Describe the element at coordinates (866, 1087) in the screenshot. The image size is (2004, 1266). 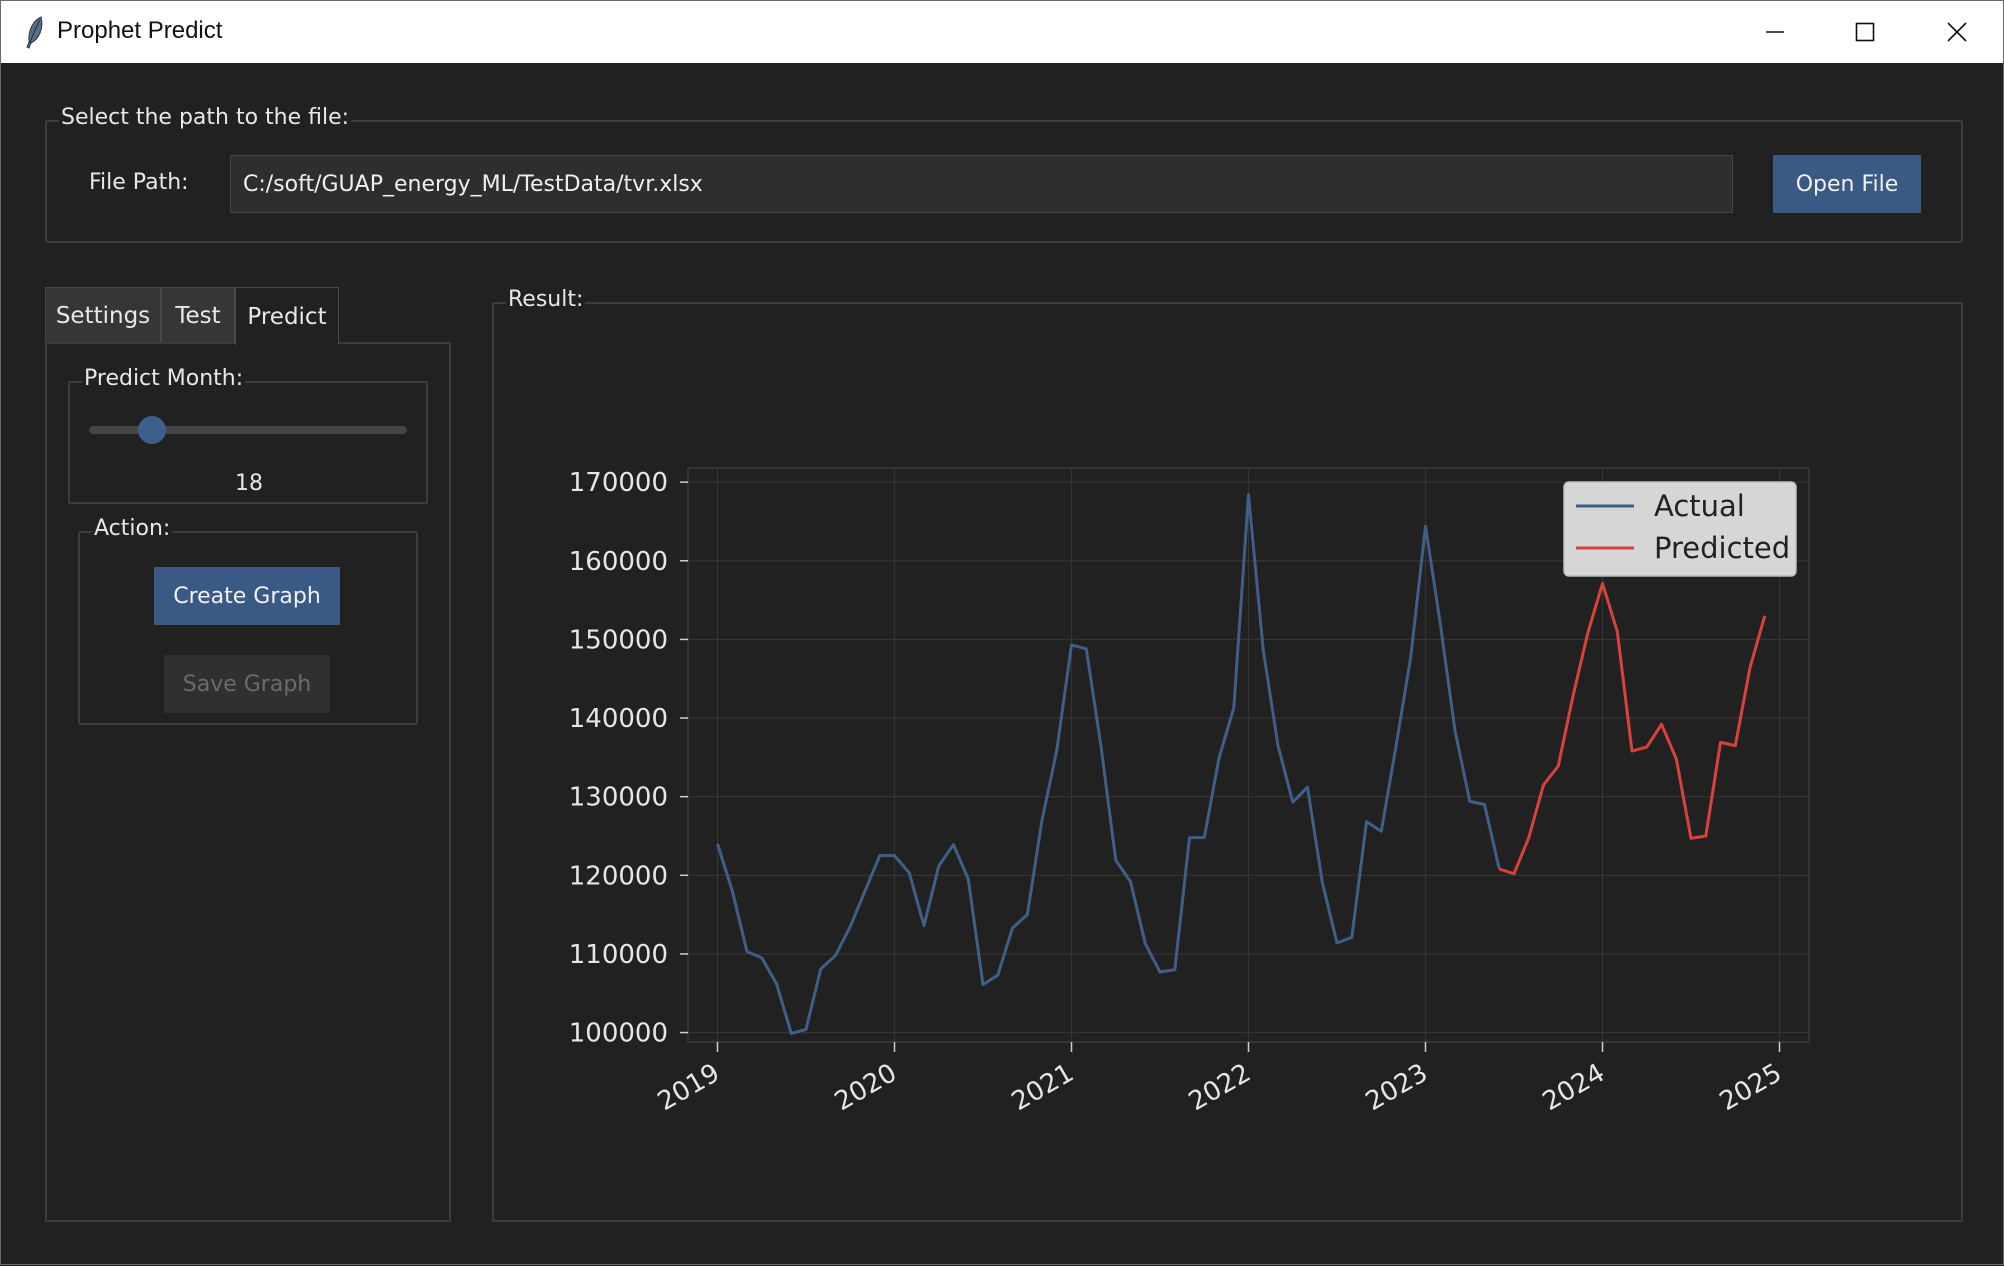
I see `x-tick-label: 2020` at that location.